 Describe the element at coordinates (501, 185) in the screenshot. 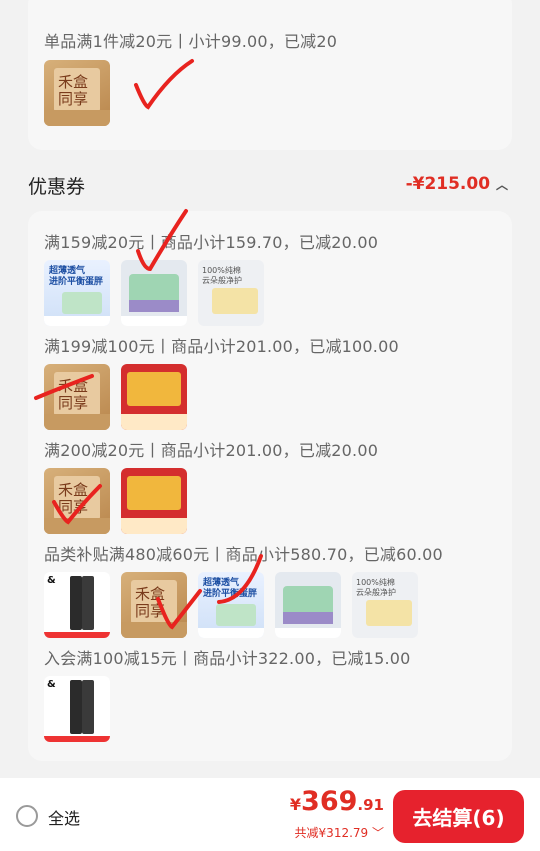

I see `chevron-up-icon: ︿` at that location.